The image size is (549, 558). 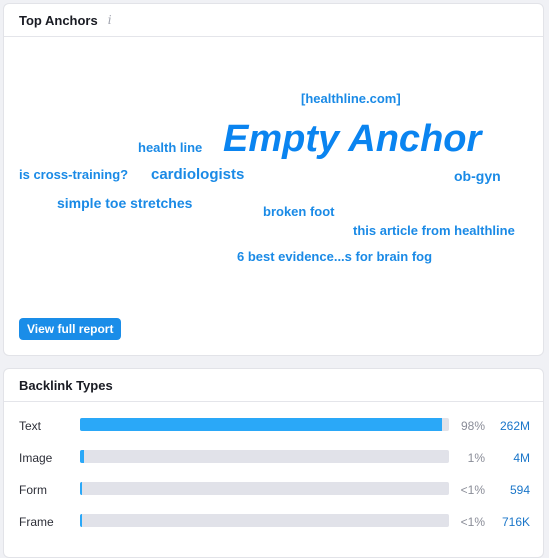 What do you see at coordinates (73, 174) in the screenshot?
I see `anchor-word: is cross-training?` at bounding box center [73, 174].